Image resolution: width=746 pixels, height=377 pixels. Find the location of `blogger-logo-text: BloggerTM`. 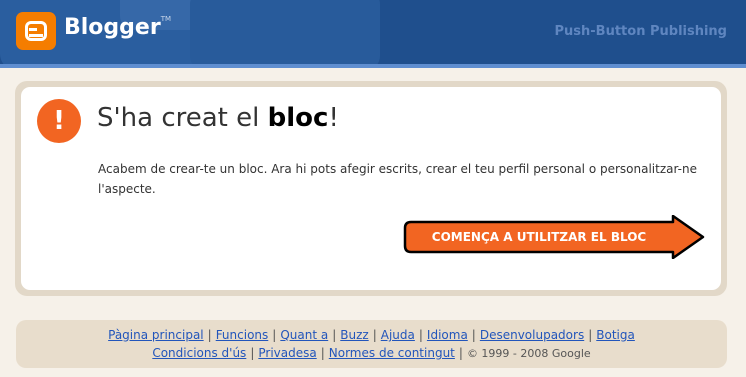

blogger-logo-text: BloggerTM is located at coordinates (117, 27).